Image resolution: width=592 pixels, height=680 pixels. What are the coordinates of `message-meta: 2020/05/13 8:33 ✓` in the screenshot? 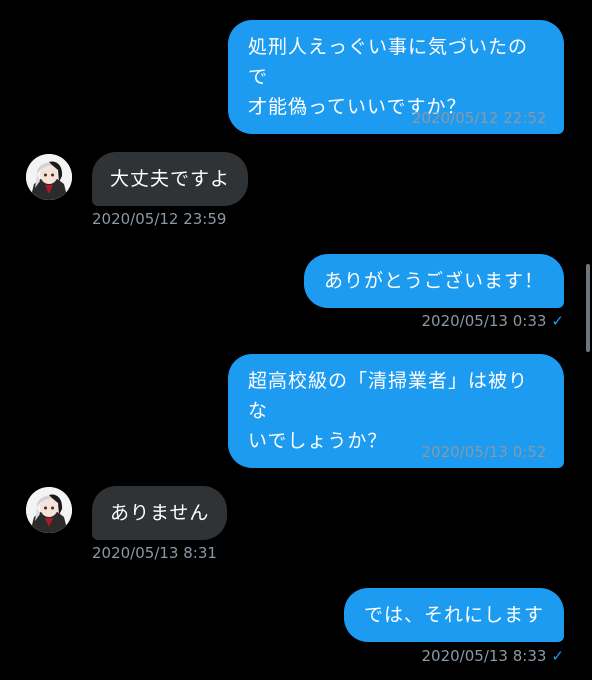 It's located at (493, 656).